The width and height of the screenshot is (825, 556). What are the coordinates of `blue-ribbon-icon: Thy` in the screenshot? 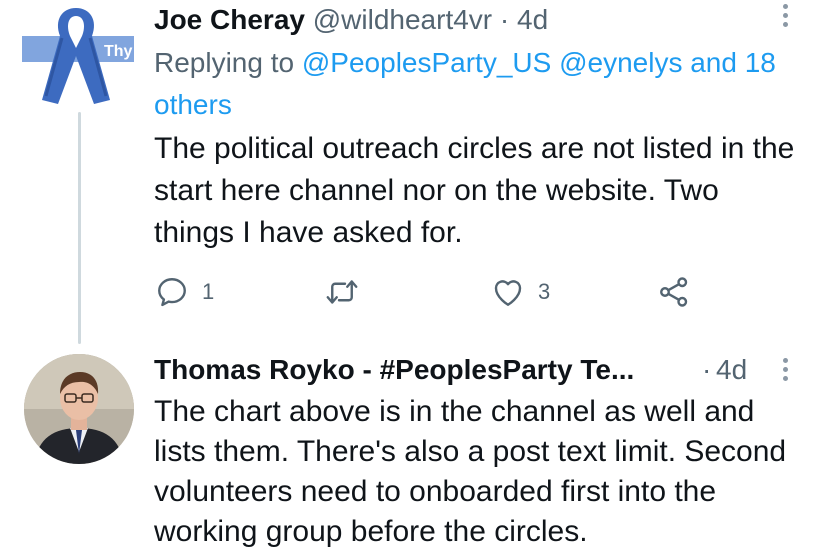 It's located at (78, 56).